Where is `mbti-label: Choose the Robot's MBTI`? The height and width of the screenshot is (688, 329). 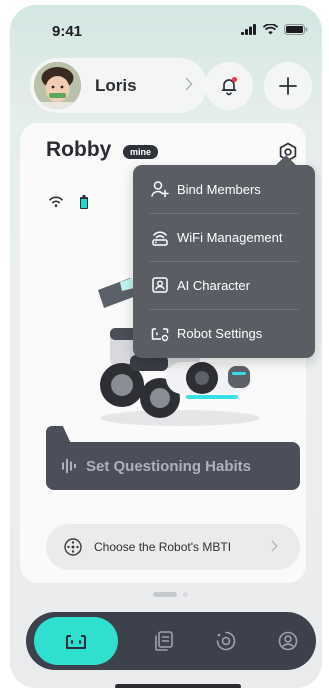 mbti-label: Choose the Robot's MBTI is located at coordinates (163, 547).